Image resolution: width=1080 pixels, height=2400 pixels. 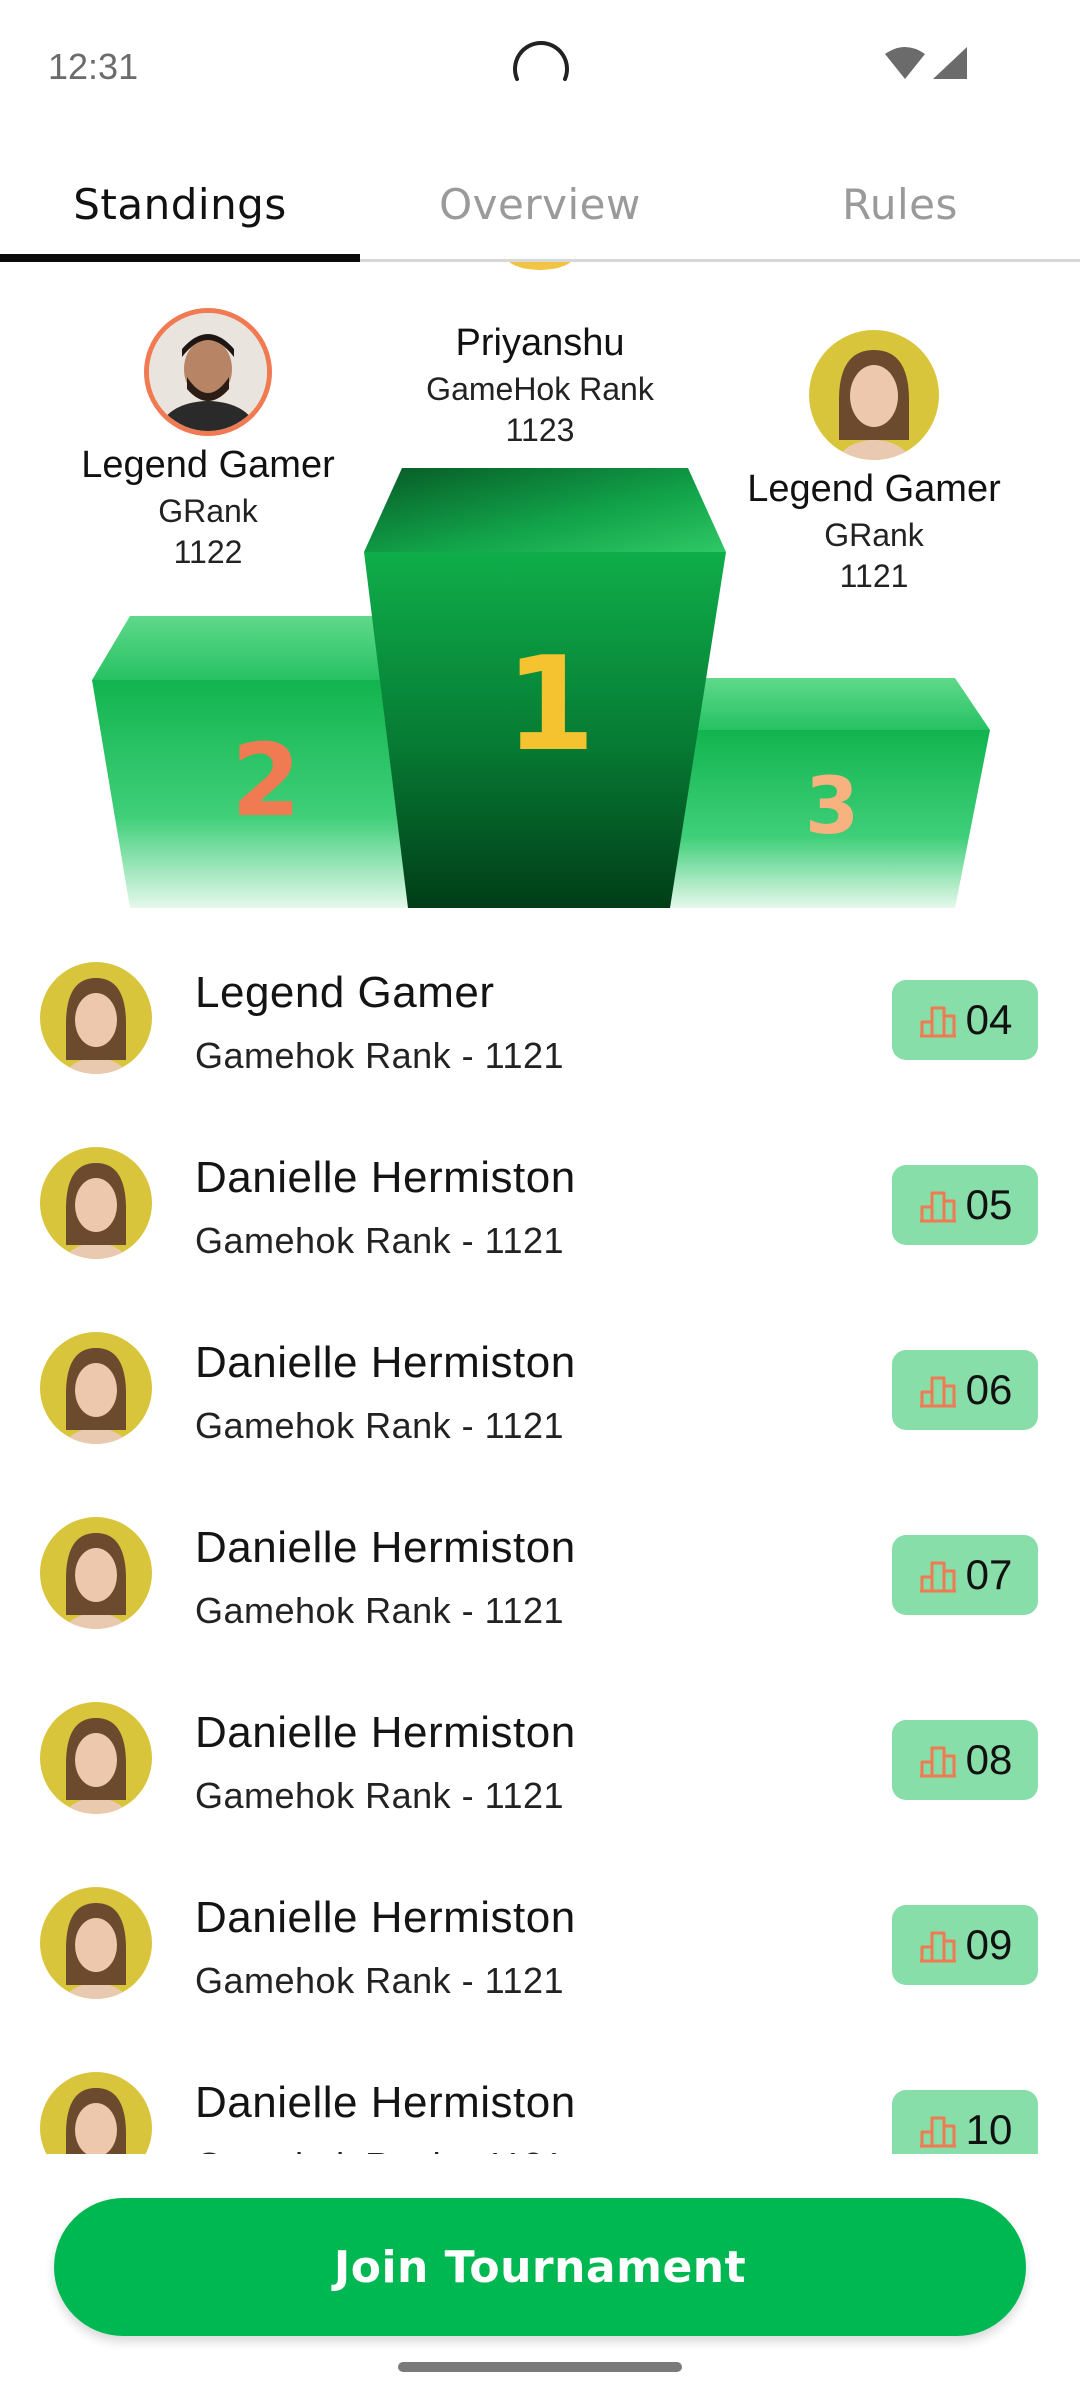 I want to click on position-badge: 09, so click(x=965, y=1945).